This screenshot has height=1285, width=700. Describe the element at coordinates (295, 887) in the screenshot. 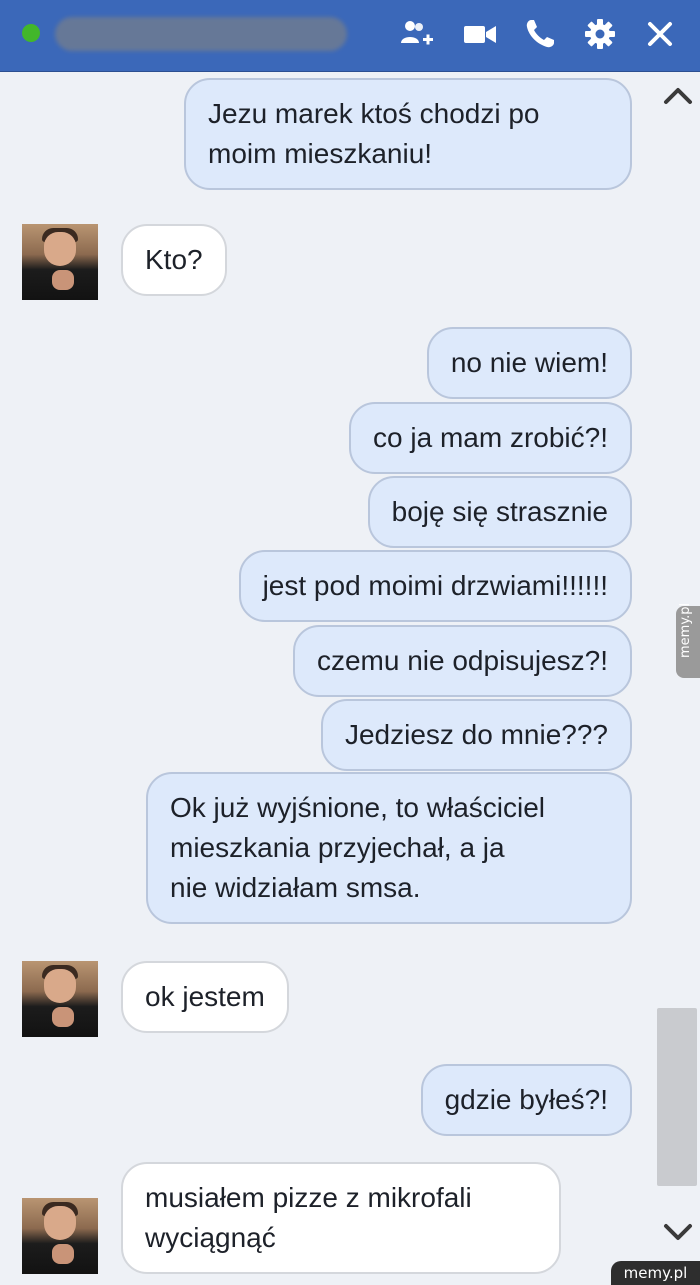

I see `message-line: nie widziałam smsa.` at that location.